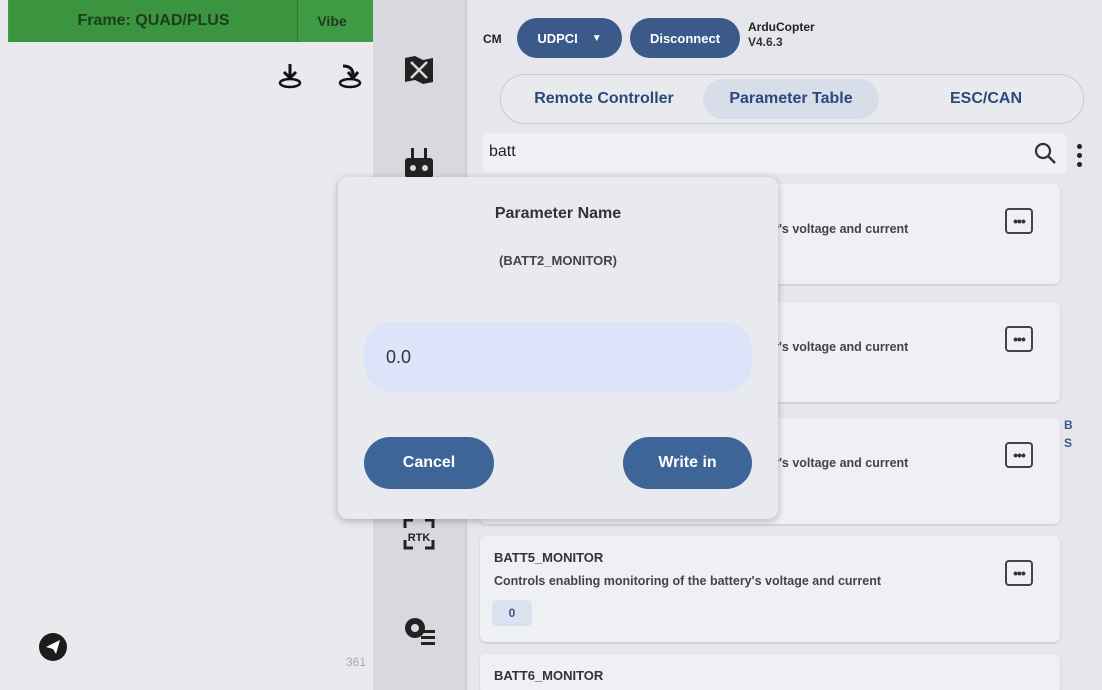 The width and height of the screenshot is (1102, 690). What do you see at coordinates (687, 463) in the screenshot?
I see `write-in-button: Write in` at bounding box center [687, 463].